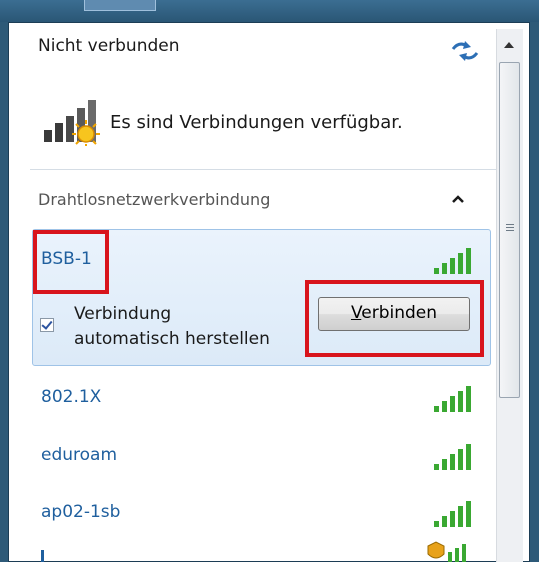 This screenshot has height=562, width=539. What do you see at coordinates (47, 325) in the screenshot?
I see `auto-connect-checkbox` at bounding box center [47, 325].